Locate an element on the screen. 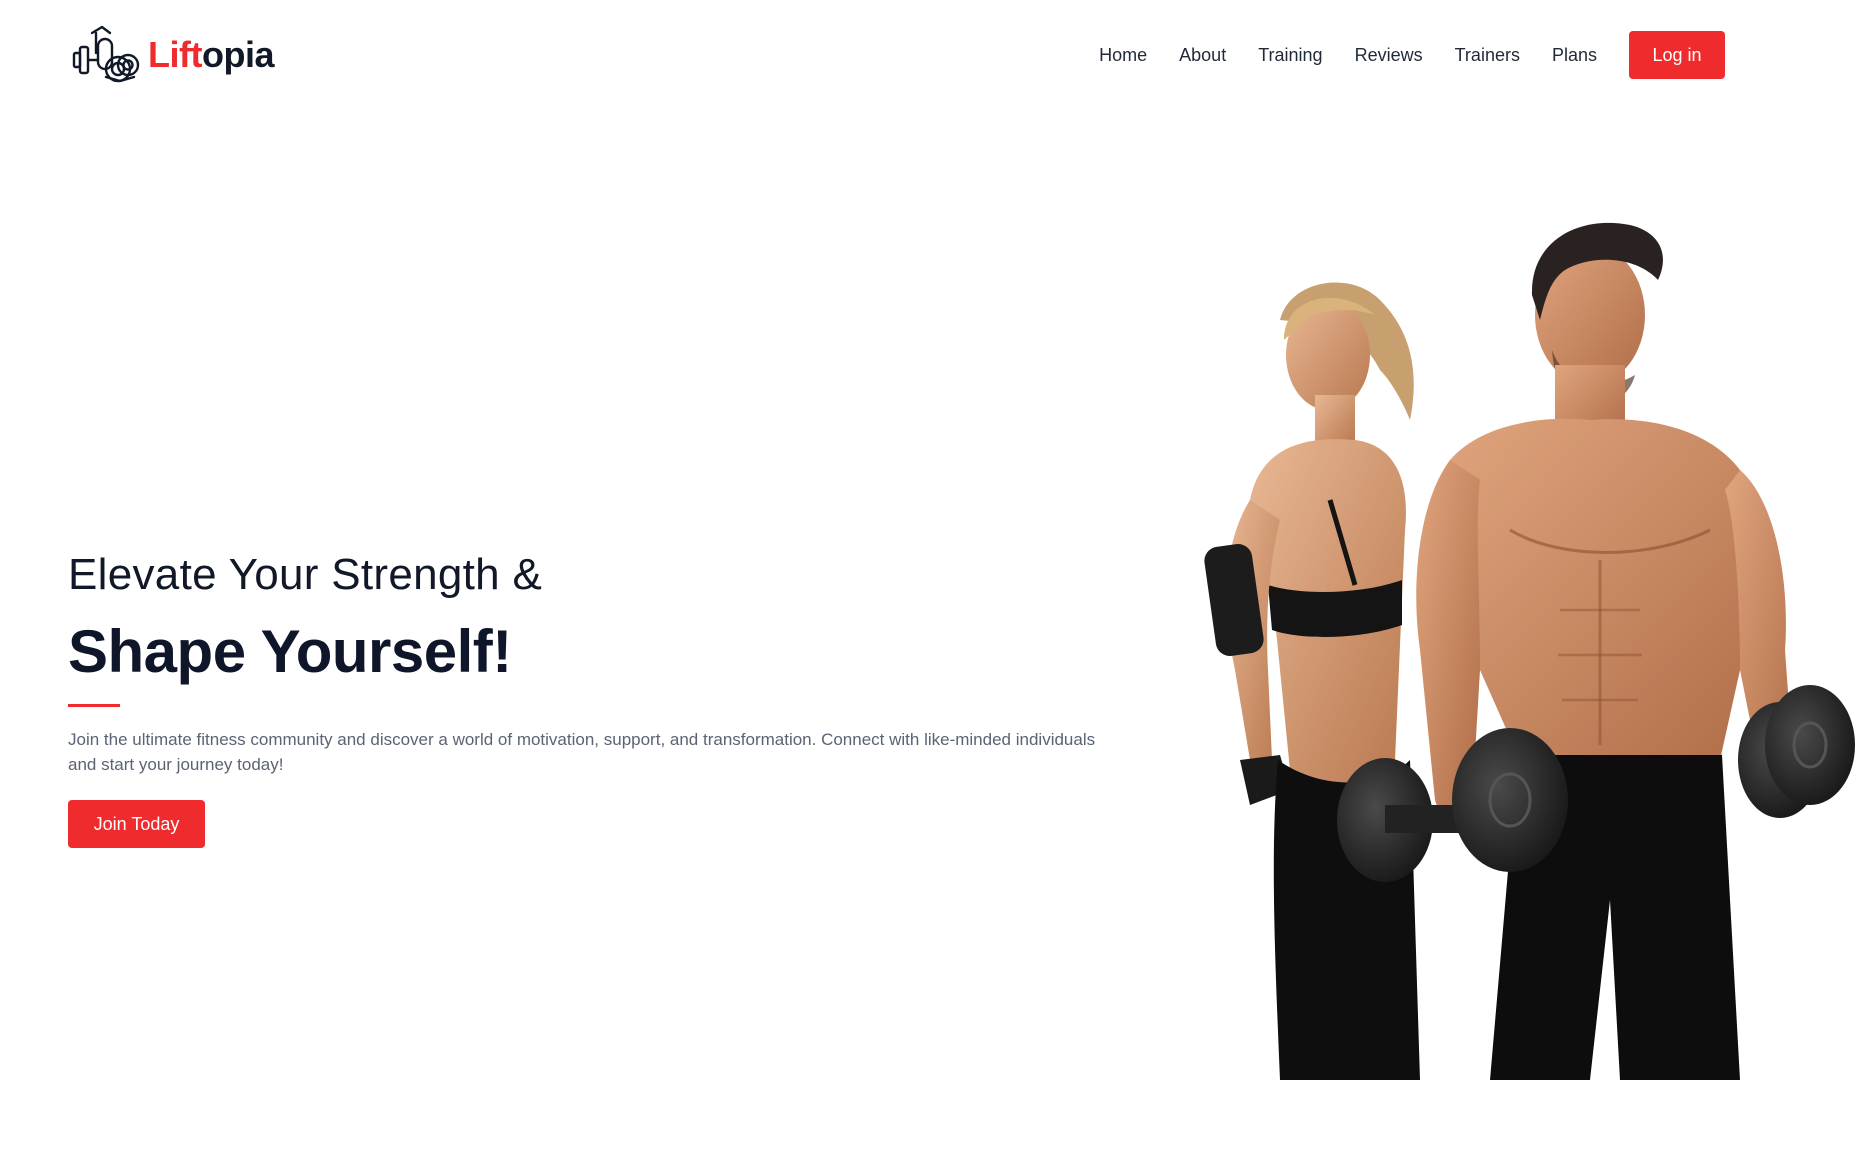  hero-subheading: Elevate Your Strength & is located at coordinates (305, 574).